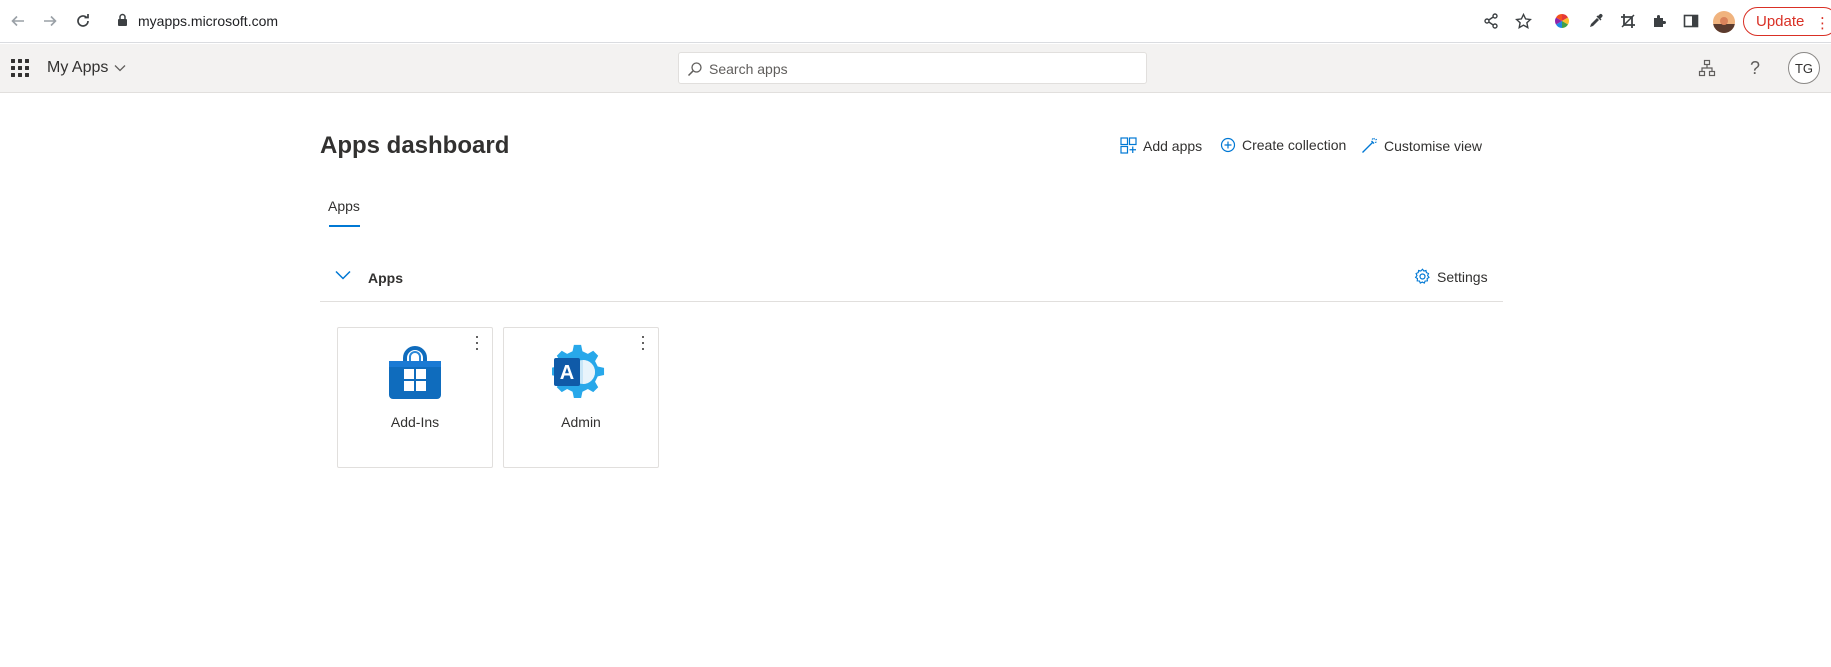 The height and width of the screenshot is (667, 1831). I want to click on add-circle-icon, so click(1228, 145).